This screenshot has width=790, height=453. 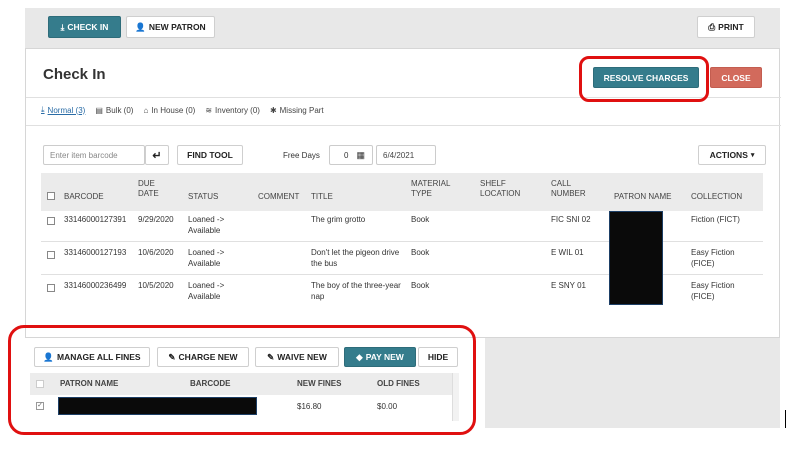 I want to click on tab-bulk: ▤ Bulk (0), so click(x=114, y=110).